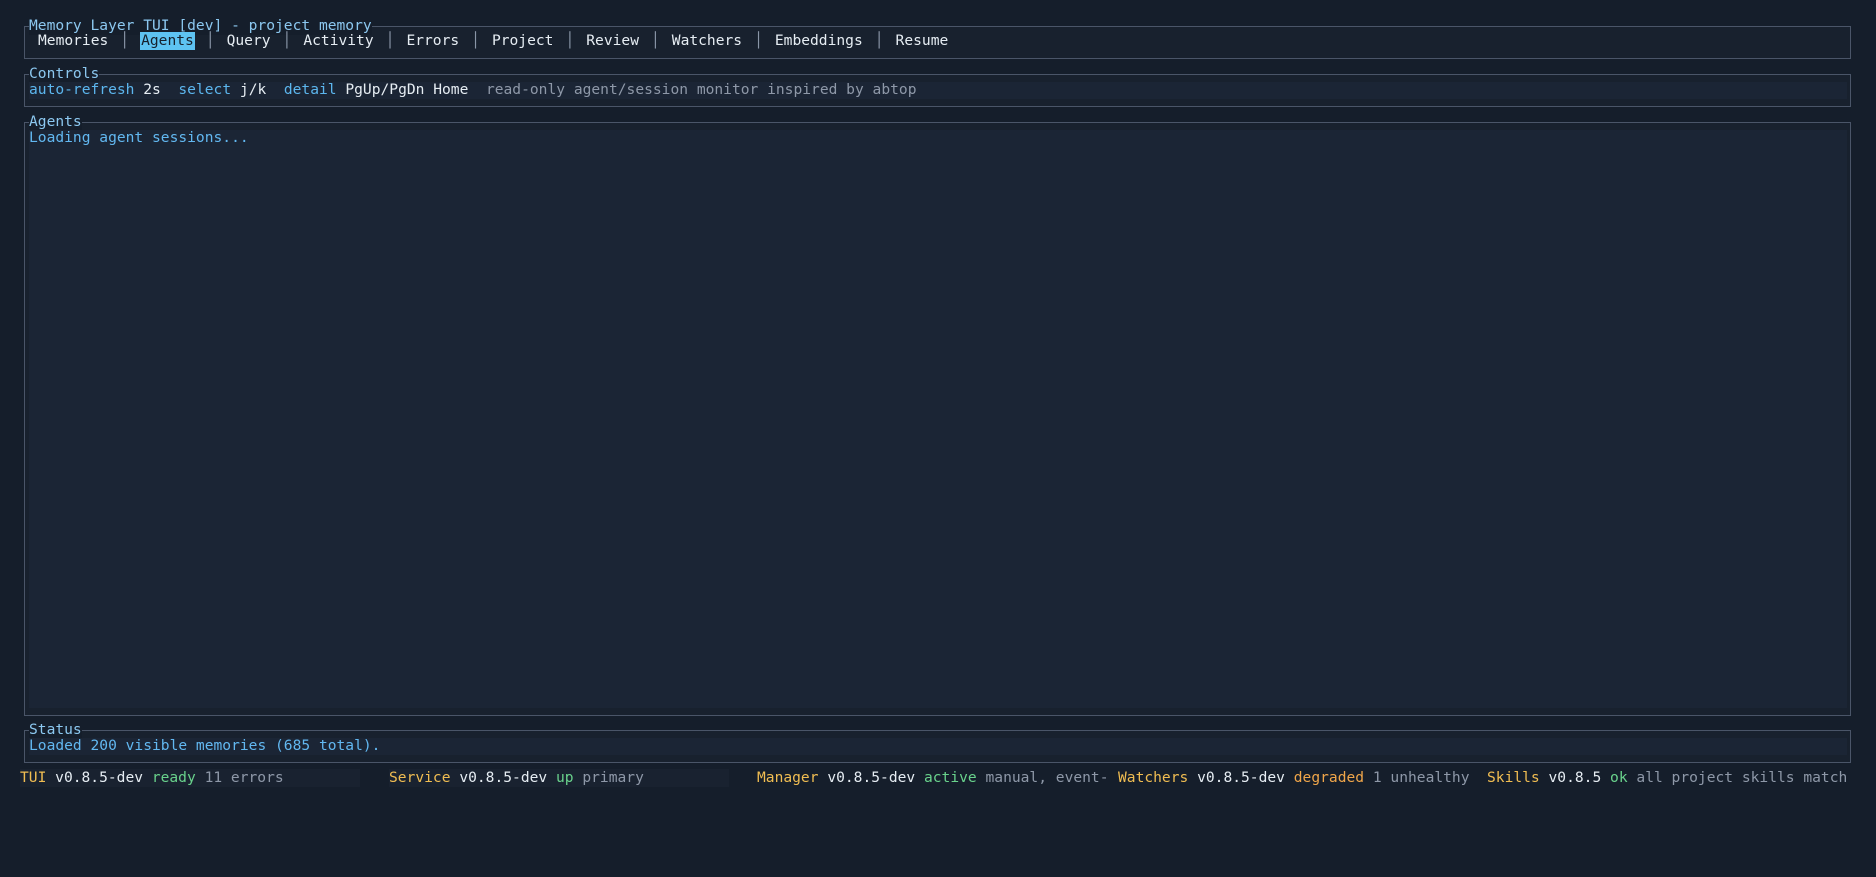 This screenshot has width=1876, height=877. What do you see at coordinates (1153, 777) in the screenshot?
I see `watchers-label: Watchers` at bounding box center [1153, 777].